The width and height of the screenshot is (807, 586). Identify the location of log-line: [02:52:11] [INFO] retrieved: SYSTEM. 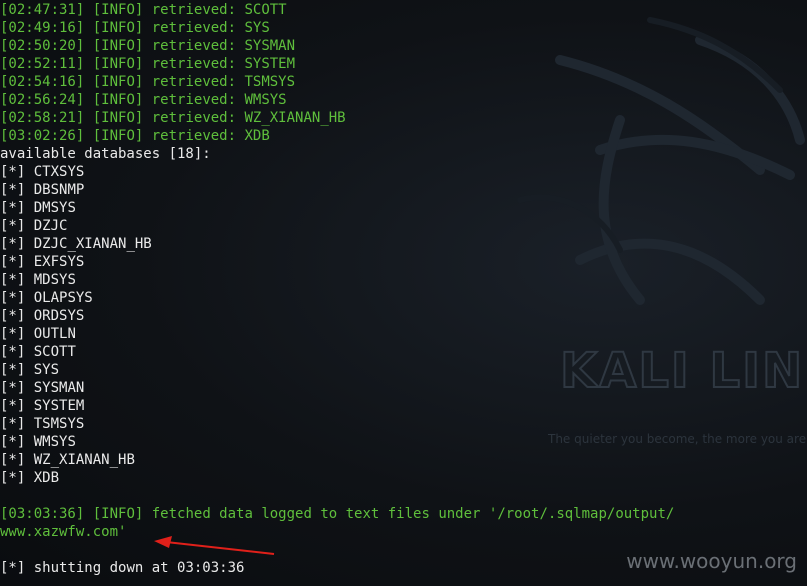
(337, 64).